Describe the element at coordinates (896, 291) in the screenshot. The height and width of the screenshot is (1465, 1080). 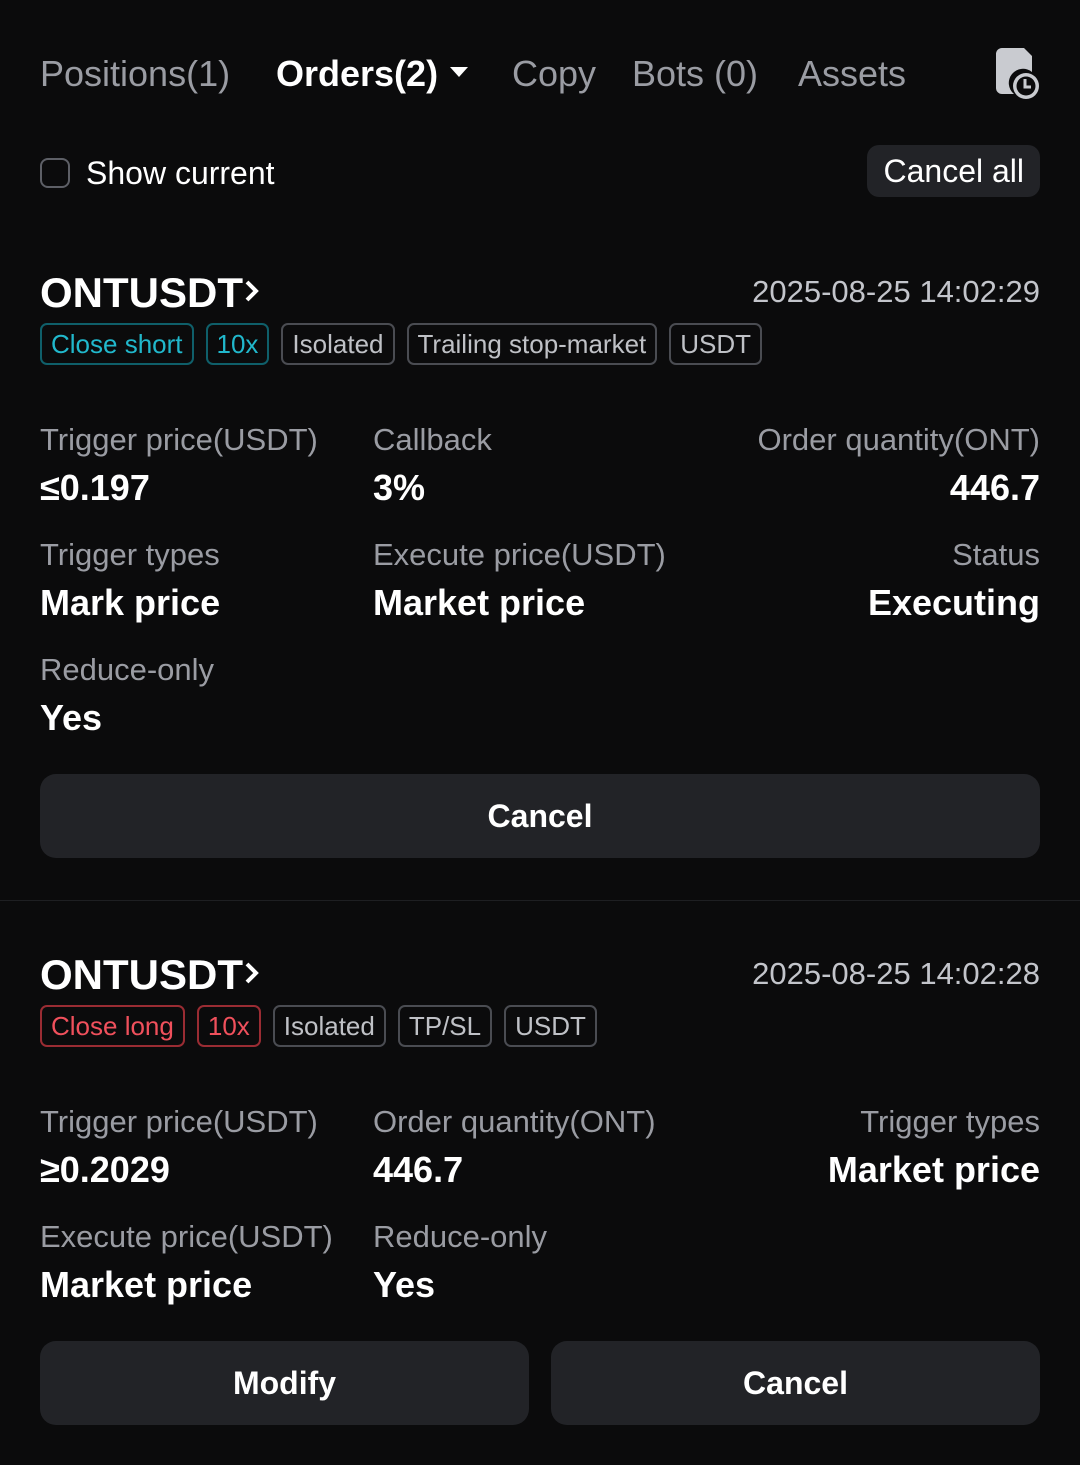
I see `order-timestamp: 2025-08-25 14:02:29` at that location.